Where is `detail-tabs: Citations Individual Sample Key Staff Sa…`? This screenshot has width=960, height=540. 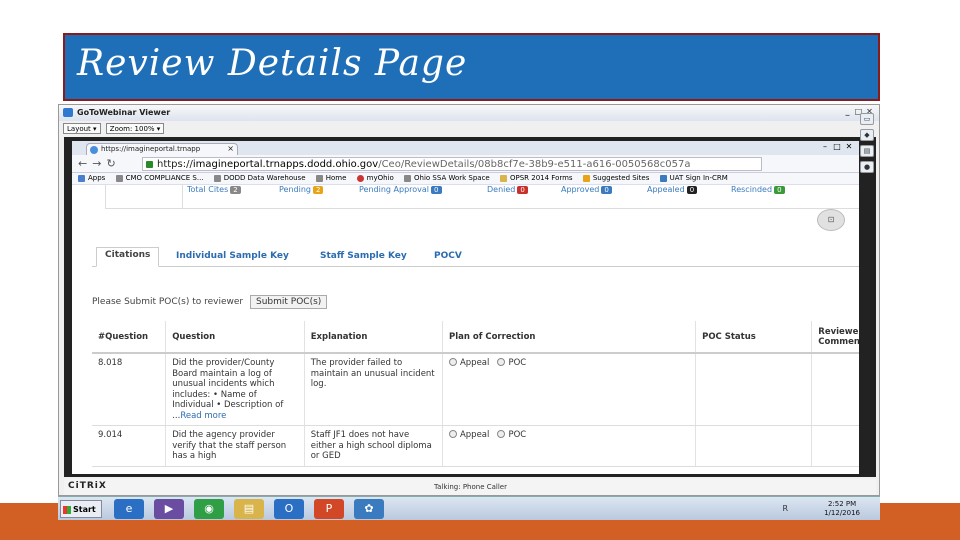
detail-tabs: Citations Individual Sample Key Staff Sa… is located at coordinates (475, 257).